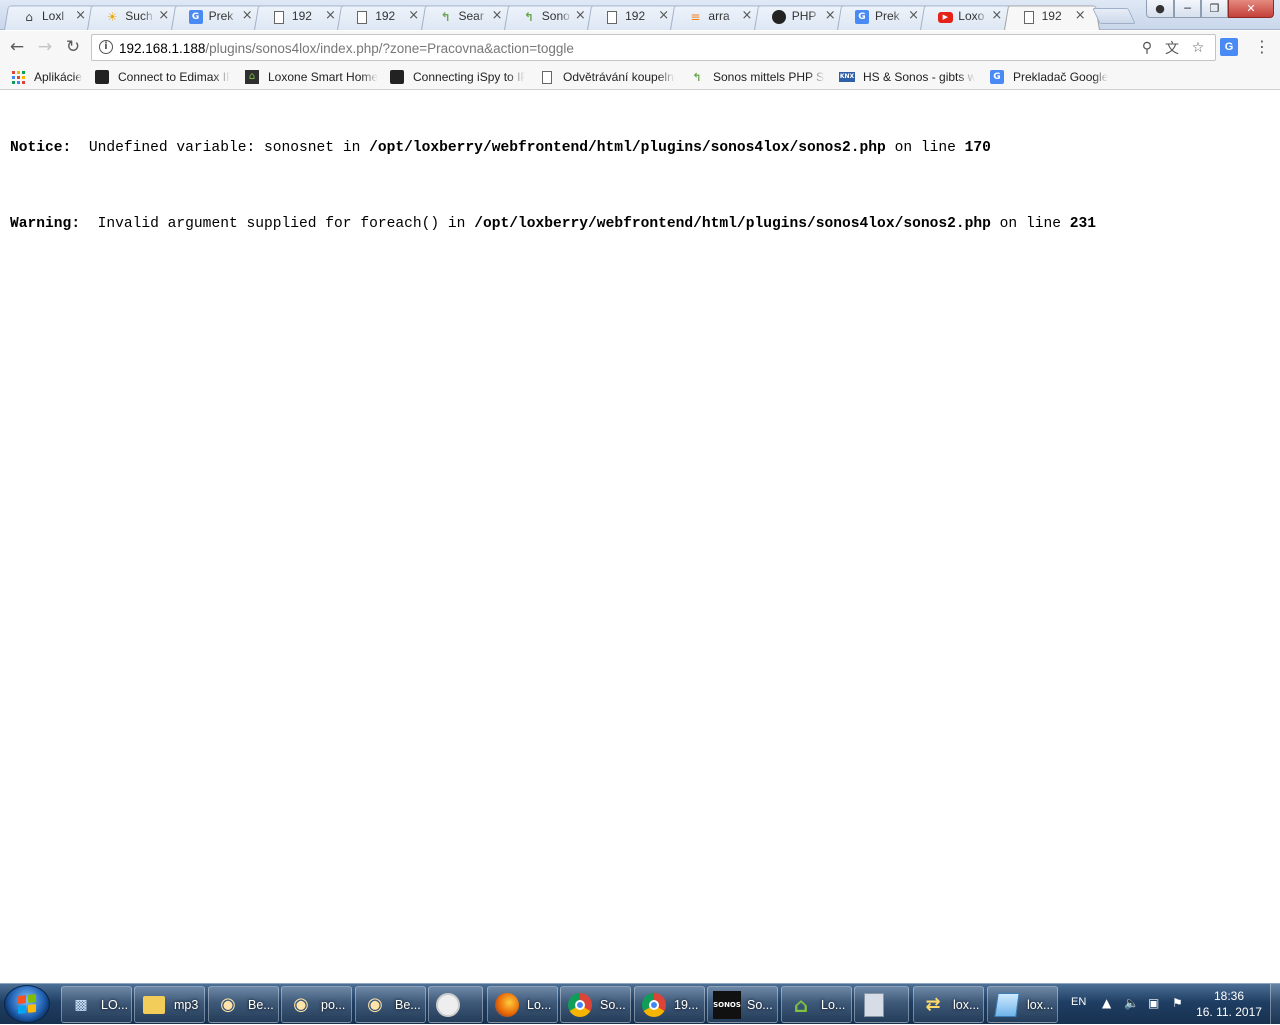 The image size is (1280, 1025). I want to click on show-hidden-icons-icon: ▲, so click(1106, 1003).